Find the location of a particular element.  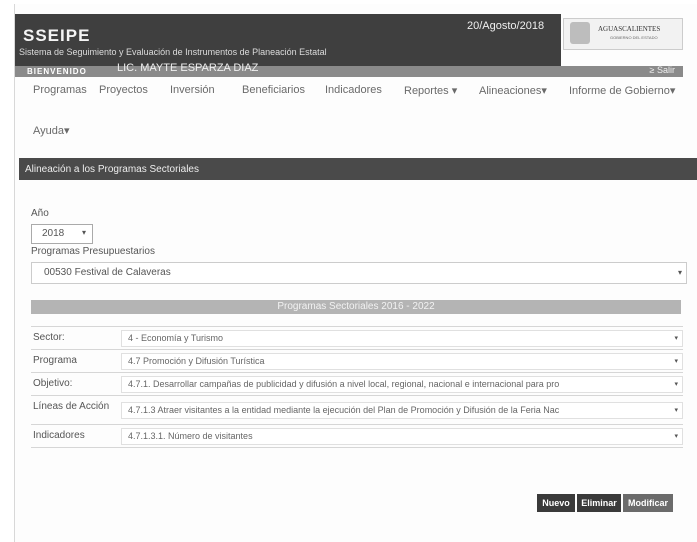

nav-programas: Programas is located at coordinates (60, 90).